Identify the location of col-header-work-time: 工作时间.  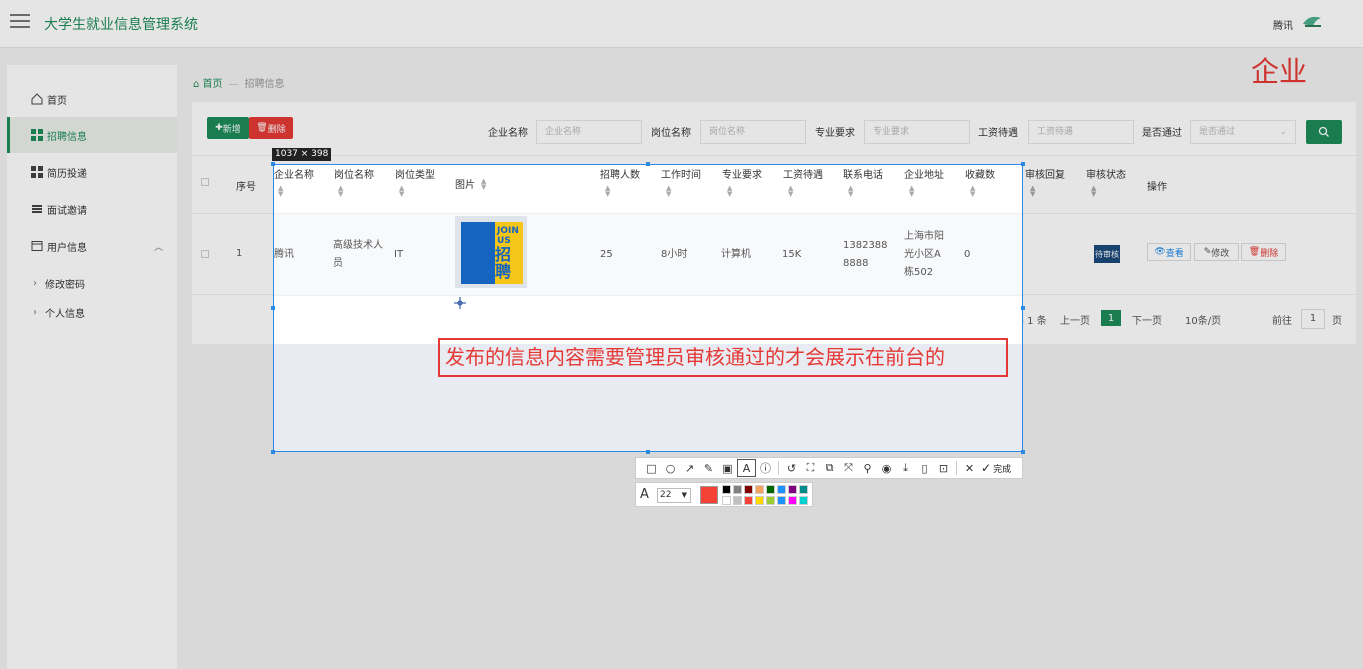
(681, 173).